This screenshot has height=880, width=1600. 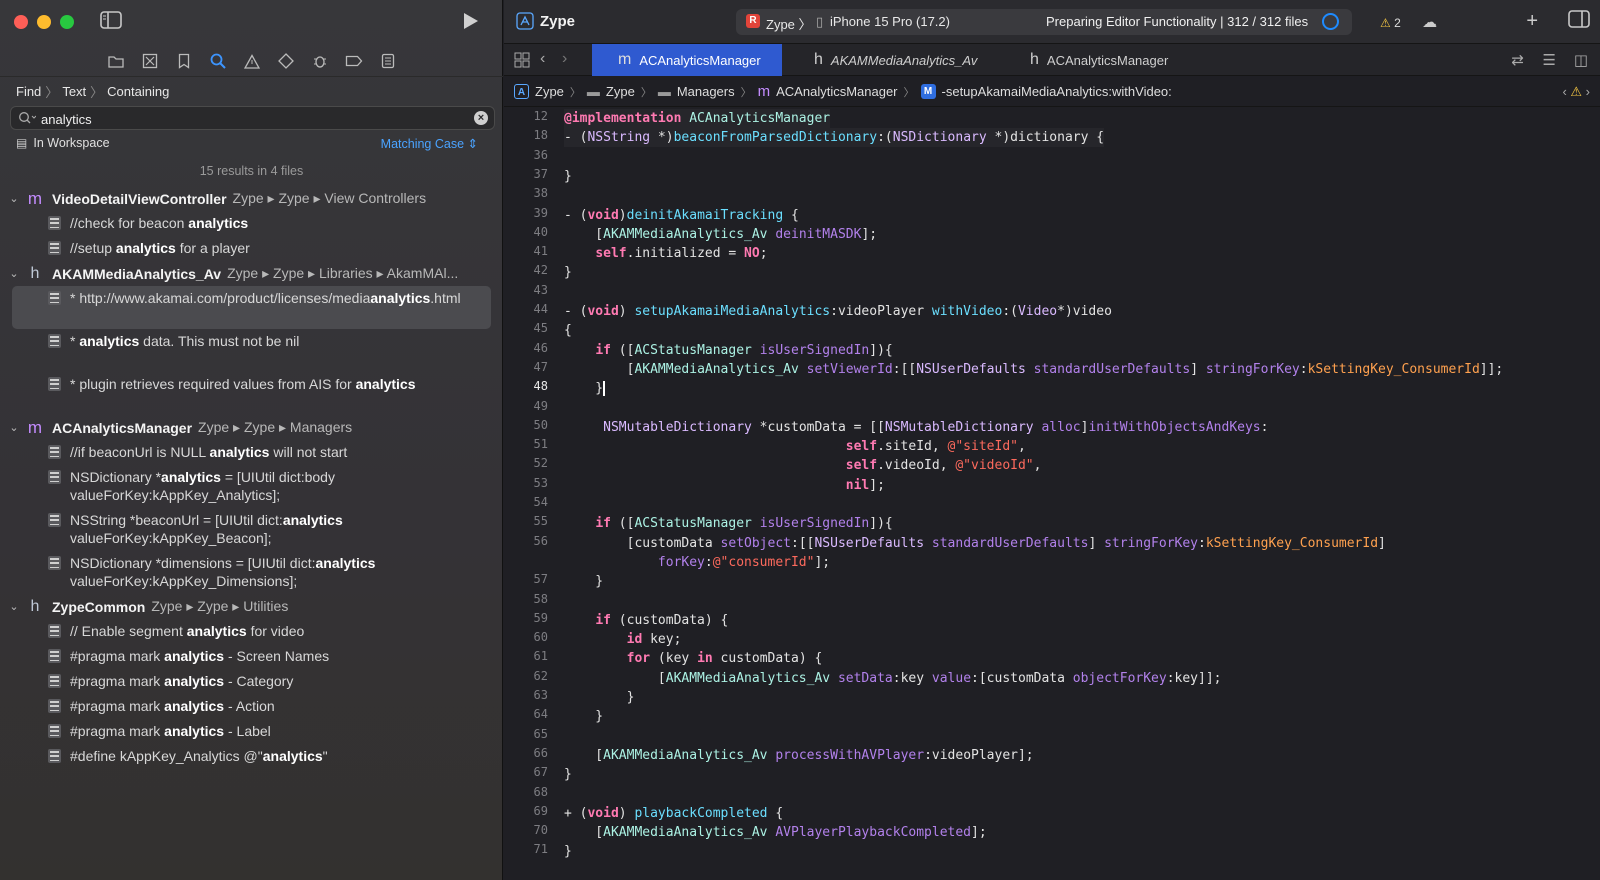 What do you see at coordinates (388, 61) in the screenshot?
I see `report-icon` at bounding box center [388, 61].